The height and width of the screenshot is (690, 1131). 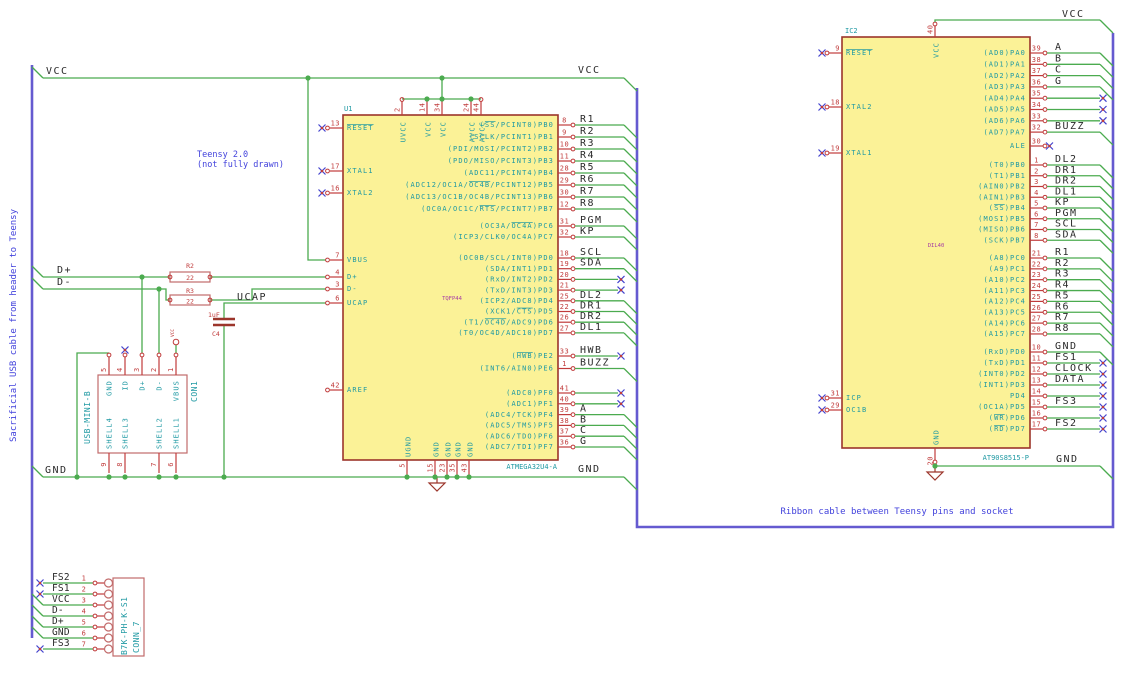 What do you see at coordinates (177, 390) in the screenshot?
I see `con1-pin-name: VBUS` at bounding box center [177, 390].